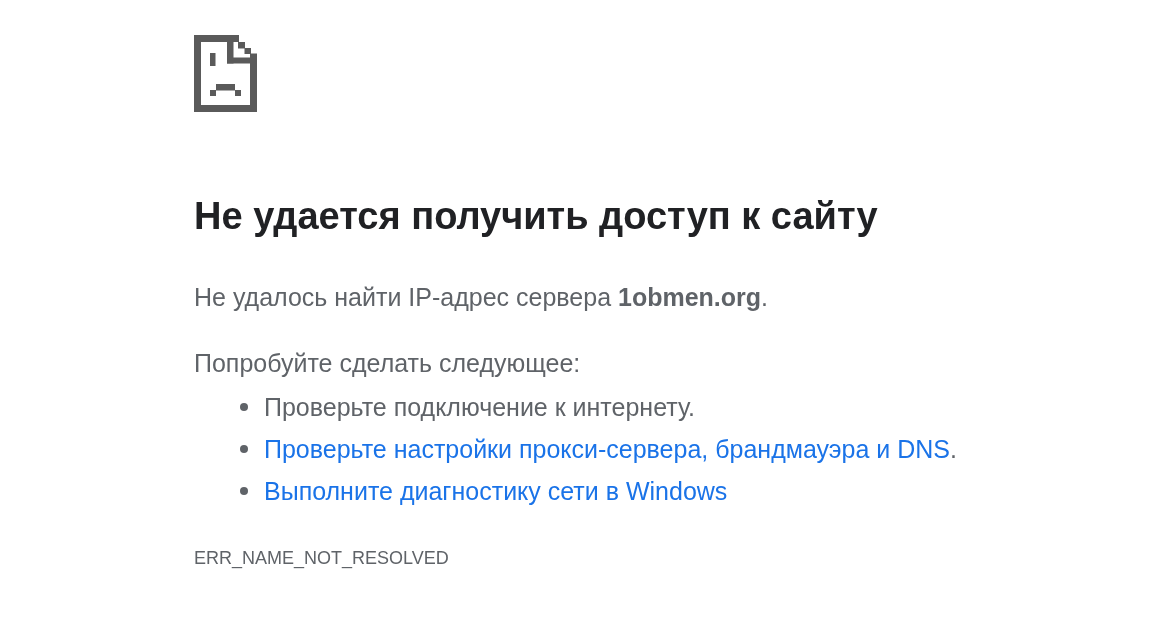  I want to click on suggestions-intro: Попробуйте сделать следующее:, so click(387, 363).